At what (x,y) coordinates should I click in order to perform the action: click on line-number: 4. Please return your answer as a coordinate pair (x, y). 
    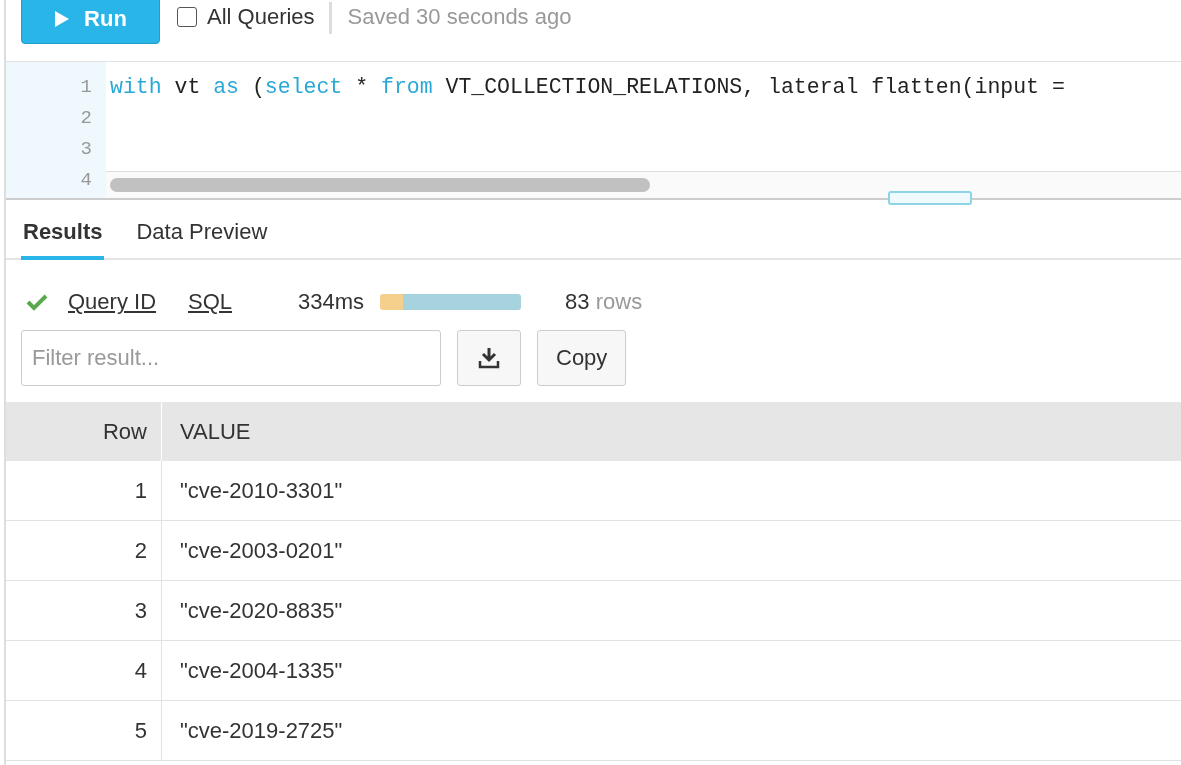
    Looking at the image, I should click on (86, 180).